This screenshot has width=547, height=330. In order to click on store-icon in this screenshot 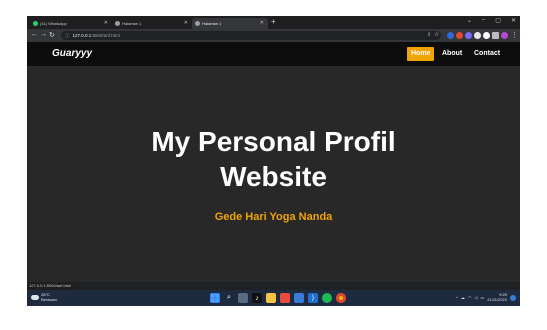, I will do `click(285, 298)`.